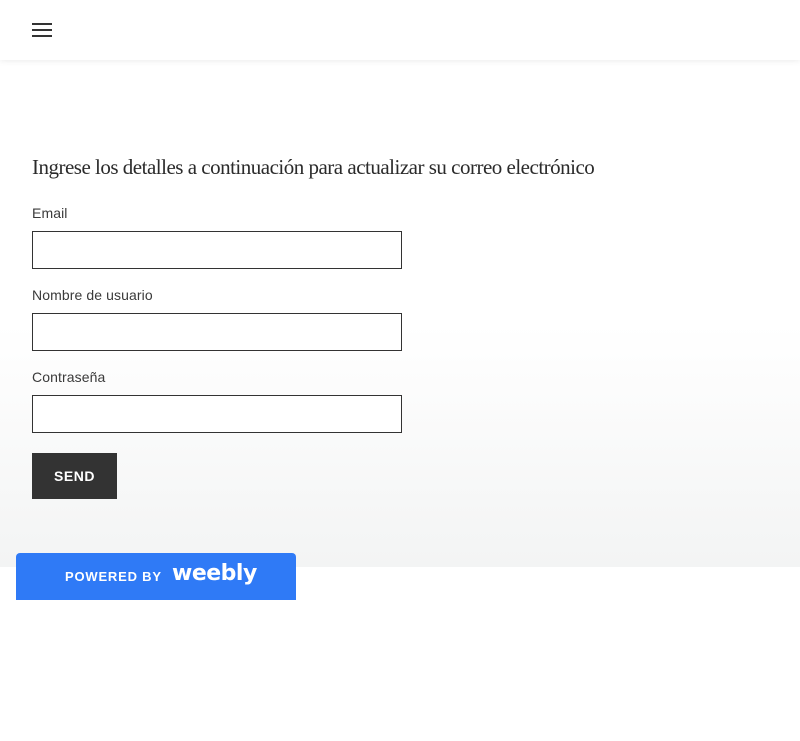 This screenshot has height=741, width=800. I want to click on site-header, so click(400, 30).